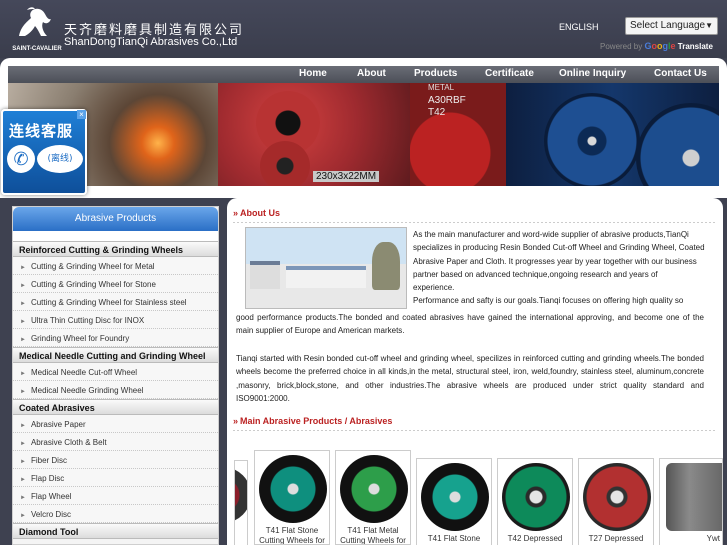 This screenshot has height=545, width=727. Describe the element at coordinates (115, 407) in the screenshot. I see `sidebar-category: Coated Abrasives` at that location.